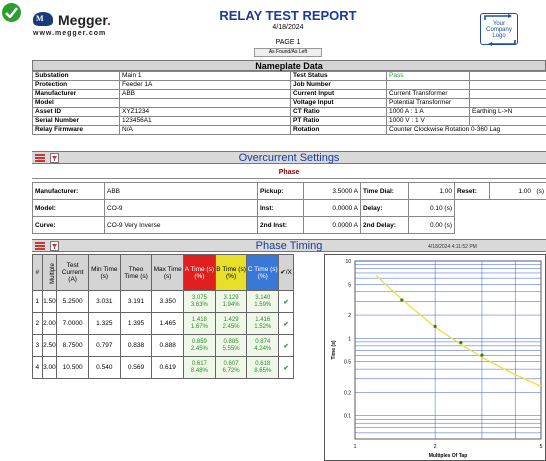  What do you see at coordinates (199, 297) in the screenshot?
I see `a-time-result-time: 3.075` at bounding box center [199, 297].